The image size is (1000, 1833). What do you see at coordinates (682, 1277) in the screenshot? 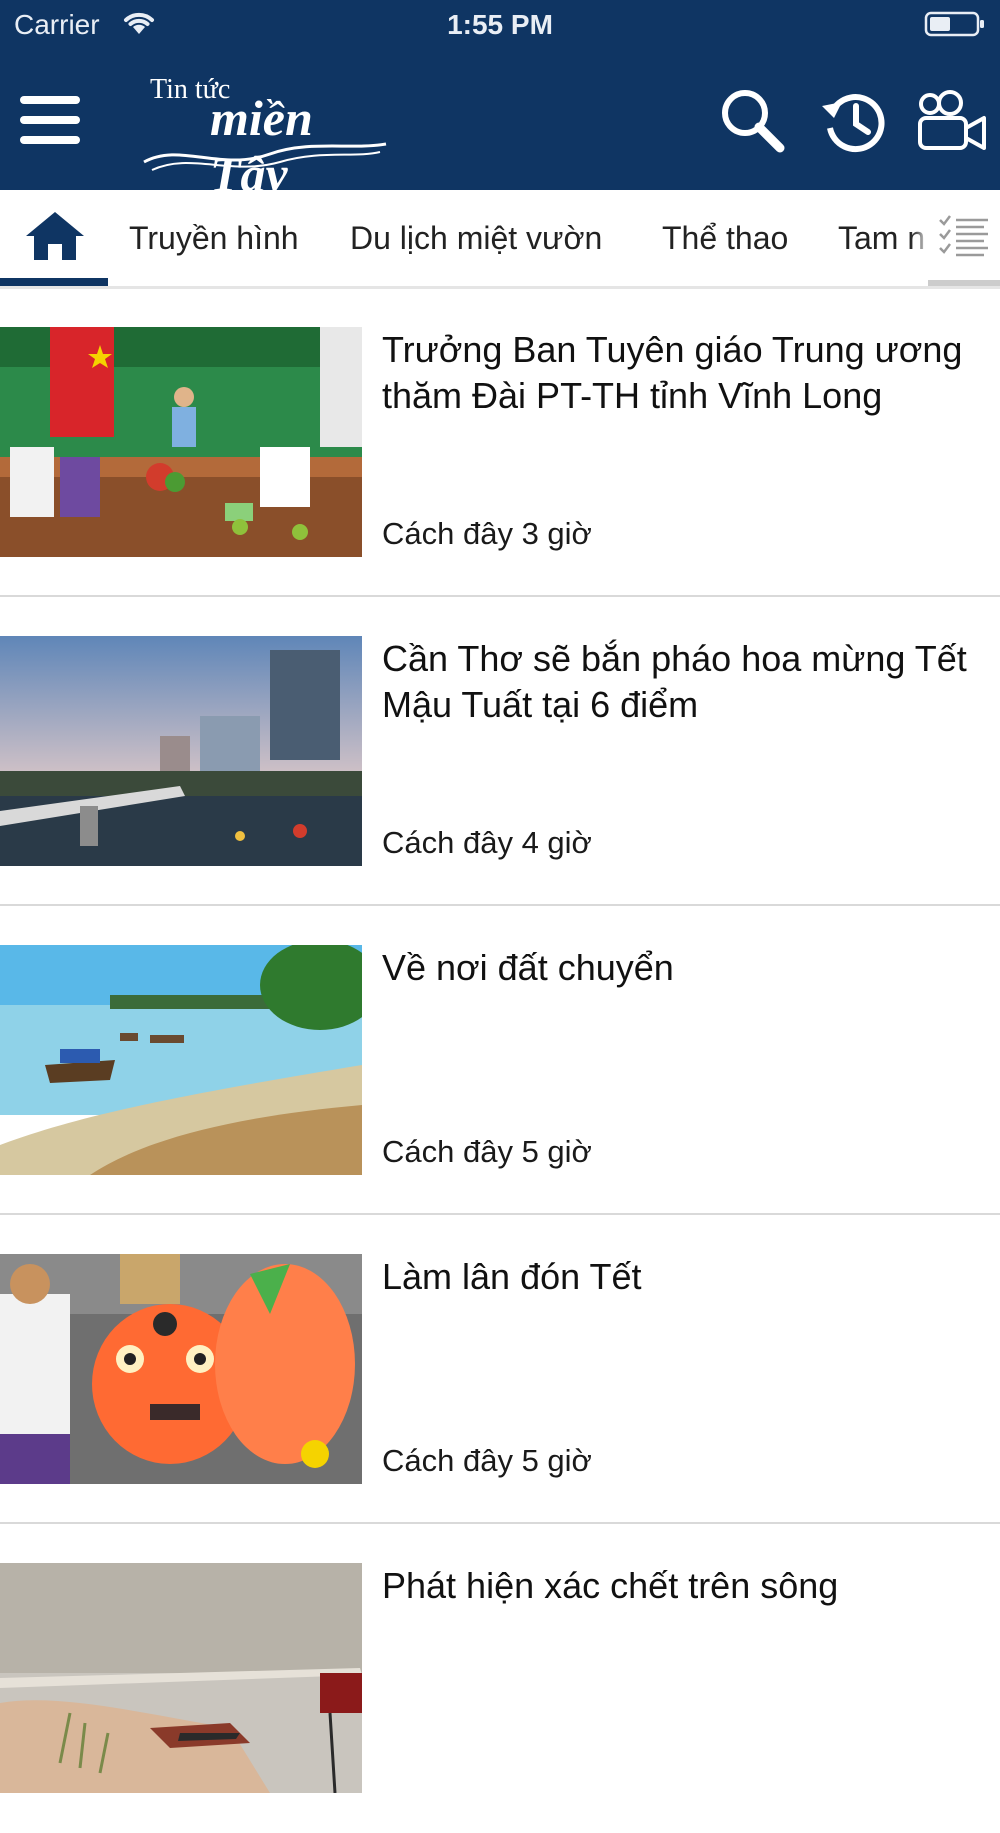
I see `article-title: Làm lân đón Tết` at bounding box center [682, 1277].